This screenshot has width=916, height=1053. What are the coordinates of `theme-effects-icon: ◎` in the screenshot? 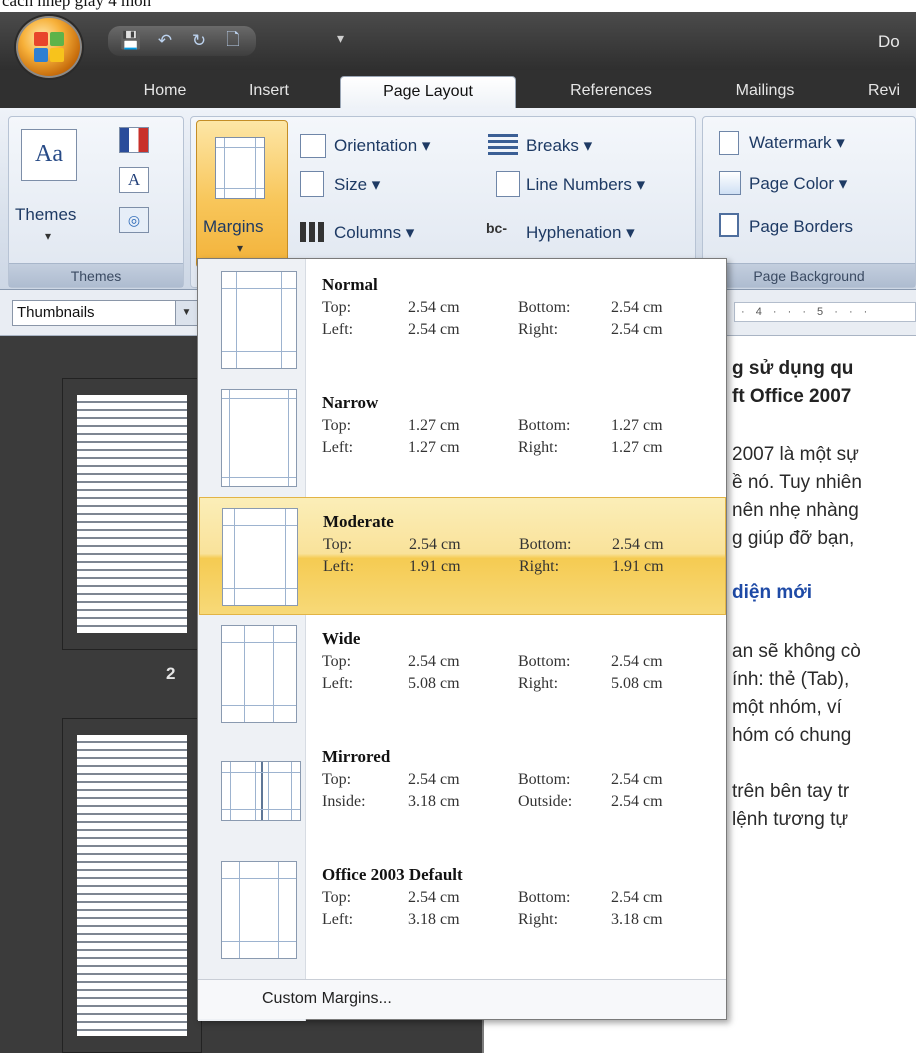 It's located at (134, 220).